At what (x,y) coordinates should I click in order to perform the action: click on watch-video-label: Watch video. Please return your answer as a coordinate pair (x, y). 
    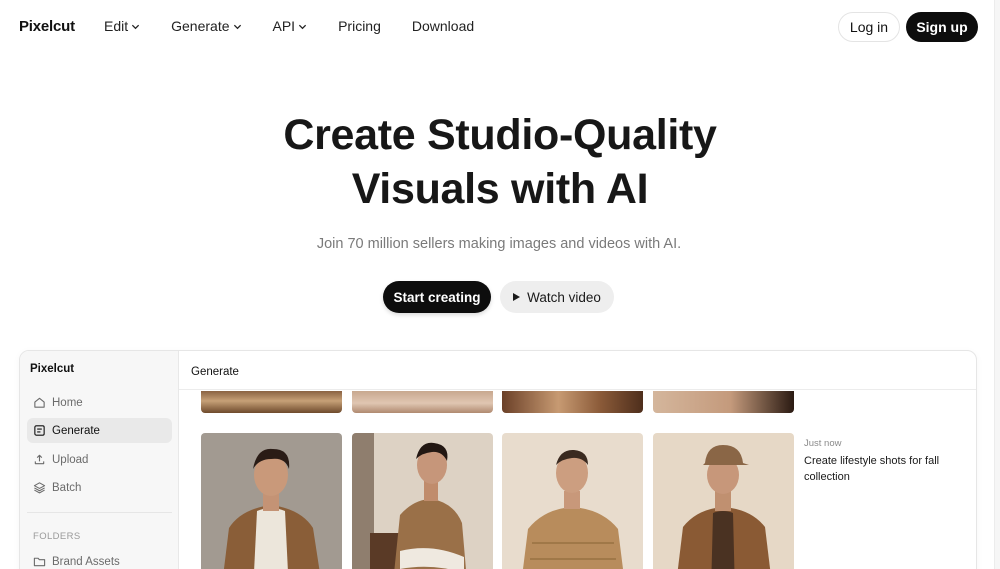
    Looking at the image, I should click on (564, 297).